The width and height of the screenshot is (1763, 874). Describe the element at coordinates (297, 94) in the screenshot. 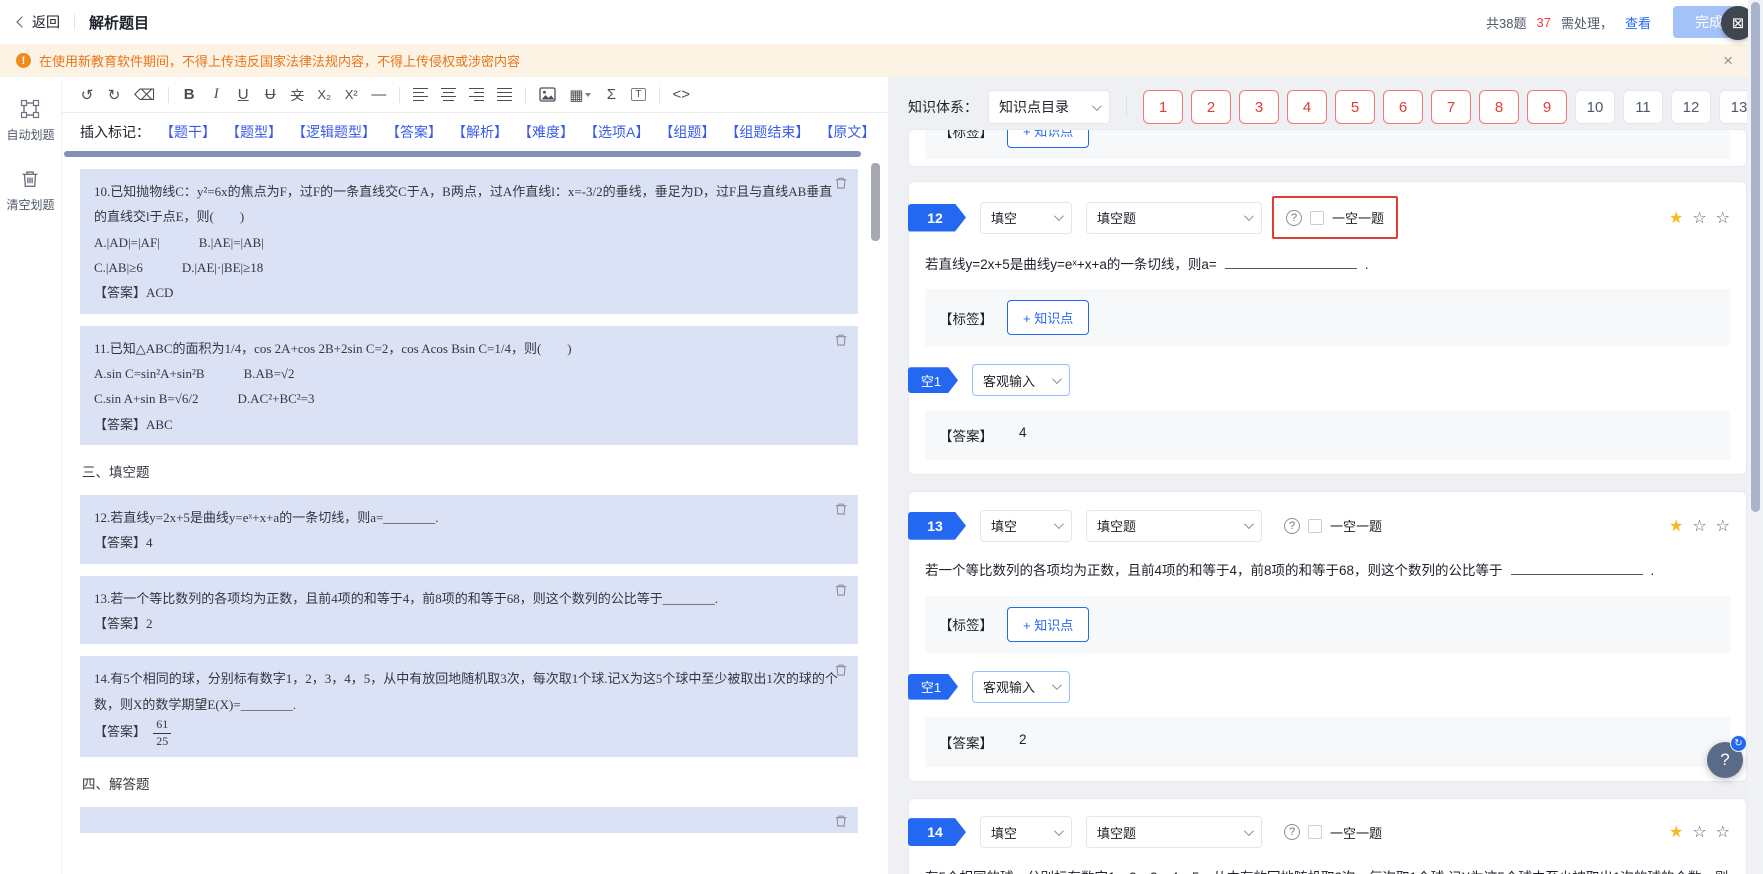

I see `clear-format-icon: 文` at that location.